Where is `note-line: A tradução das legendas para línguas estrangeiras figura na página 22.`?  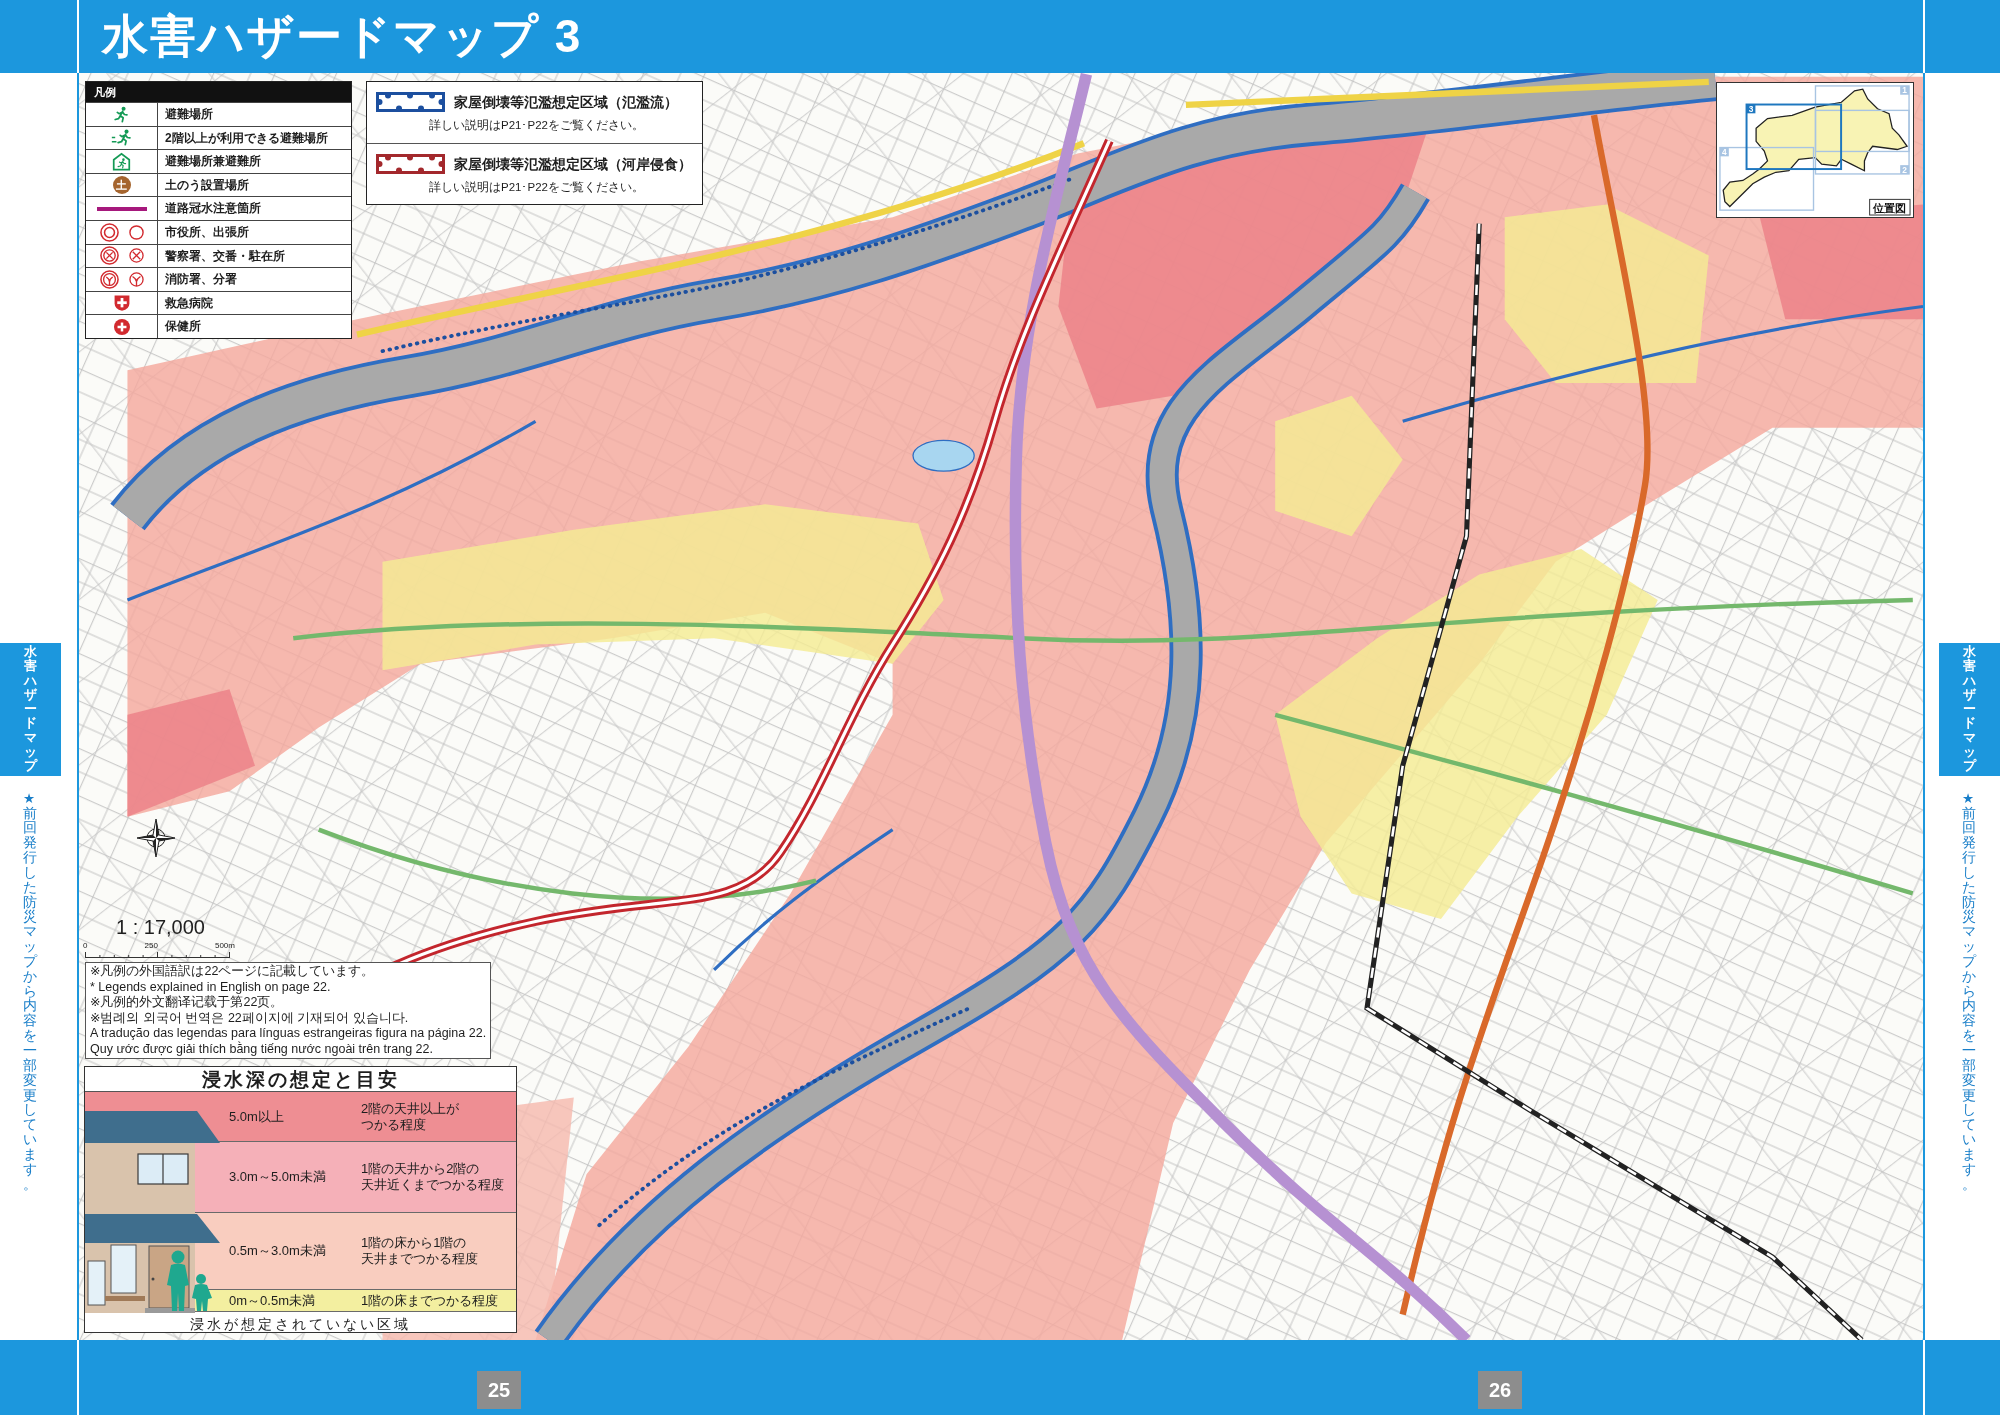
note-line: A tradução das legendas para línguas estrangeiras figura na página 22. is located at coordinates (288, 1033).